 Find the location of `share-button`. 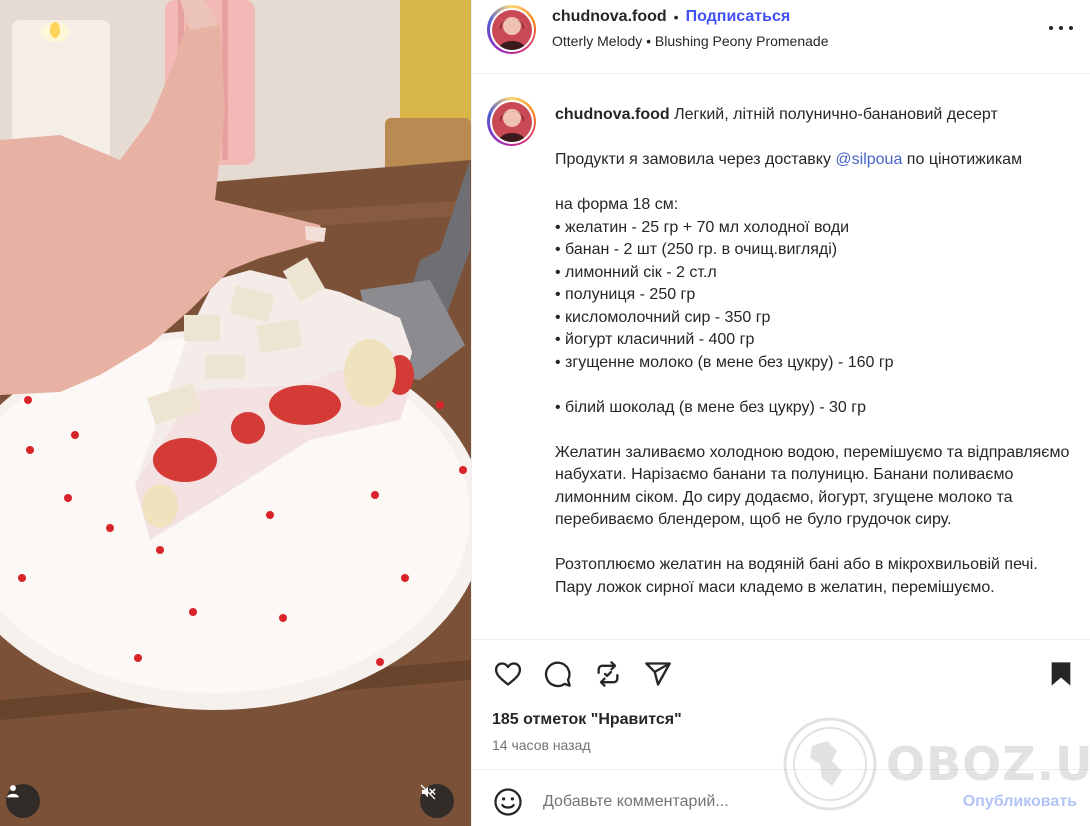

share-button is located at coordinates (658, 674).